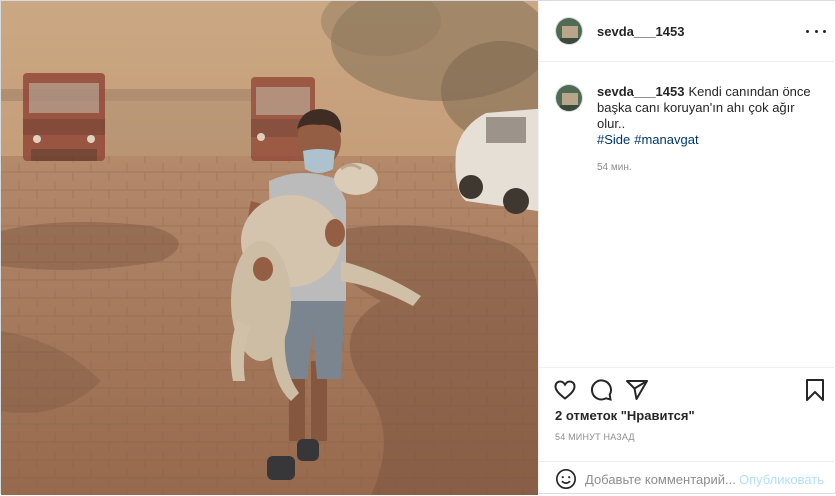  What do you see at coordinates (614, 167) in the screenshot?
I see `comment-age: 54 мин.` at bounding box center [614, 167].